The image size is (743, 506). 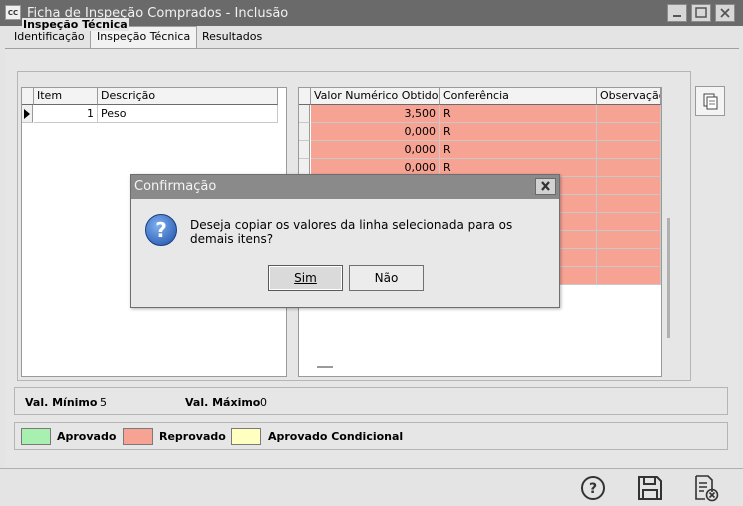 What do you see at coordinates (13, 12) in the screenshot?
I see `app-icon: CC` at bounding box center [13, 12].